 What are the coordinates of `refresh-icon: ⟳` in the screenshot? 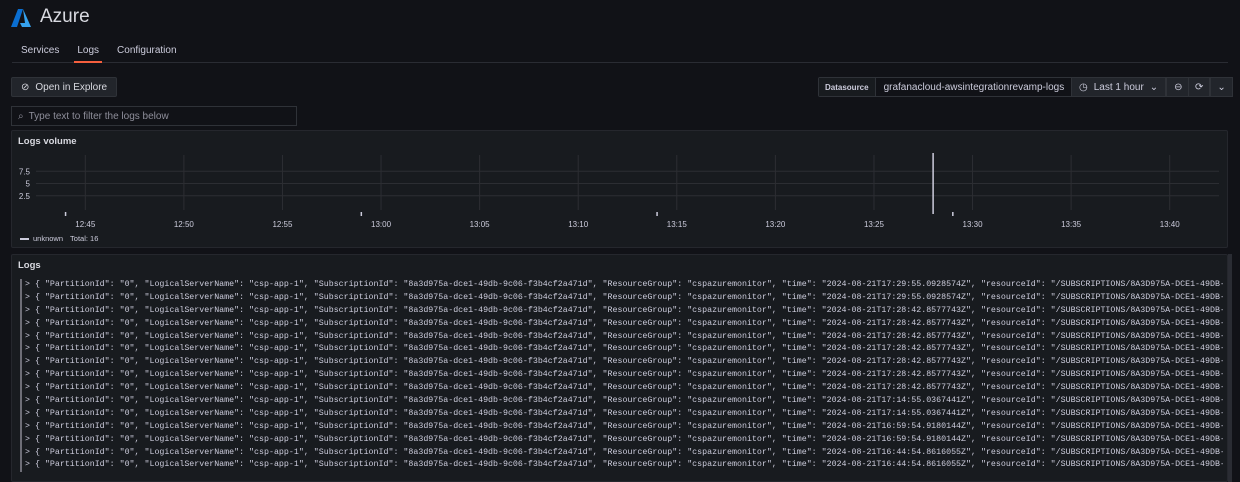 It's located at (1199, 87).